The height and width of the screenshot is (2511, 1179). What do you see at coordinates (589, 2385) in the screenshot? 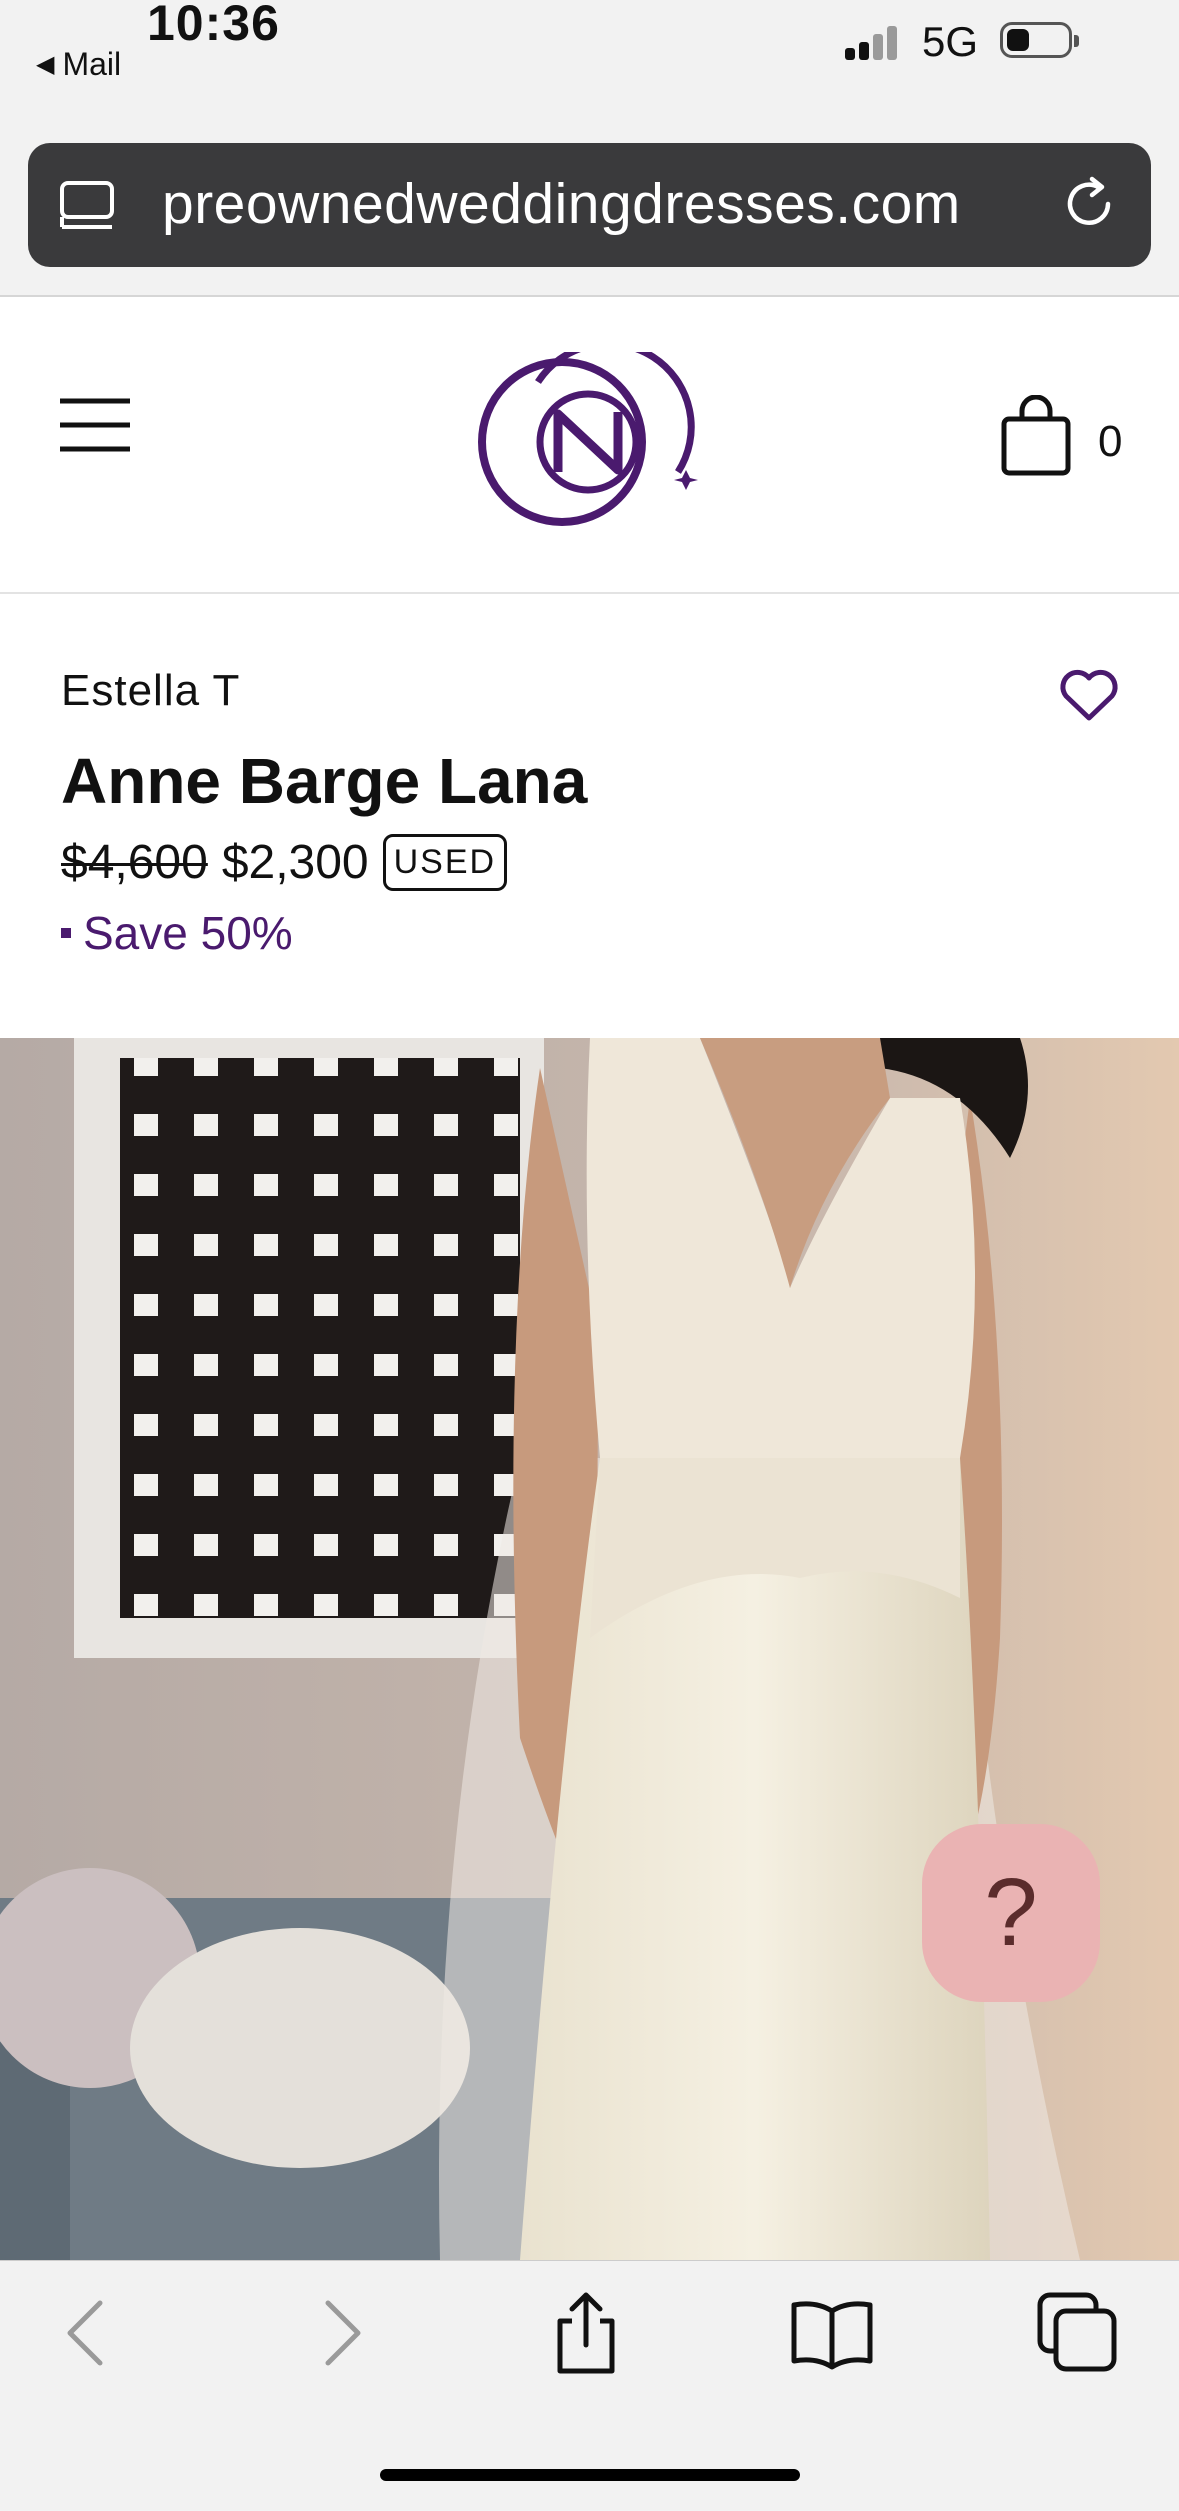
I see `browser-toolbar` at bounding box center [589, 2385].